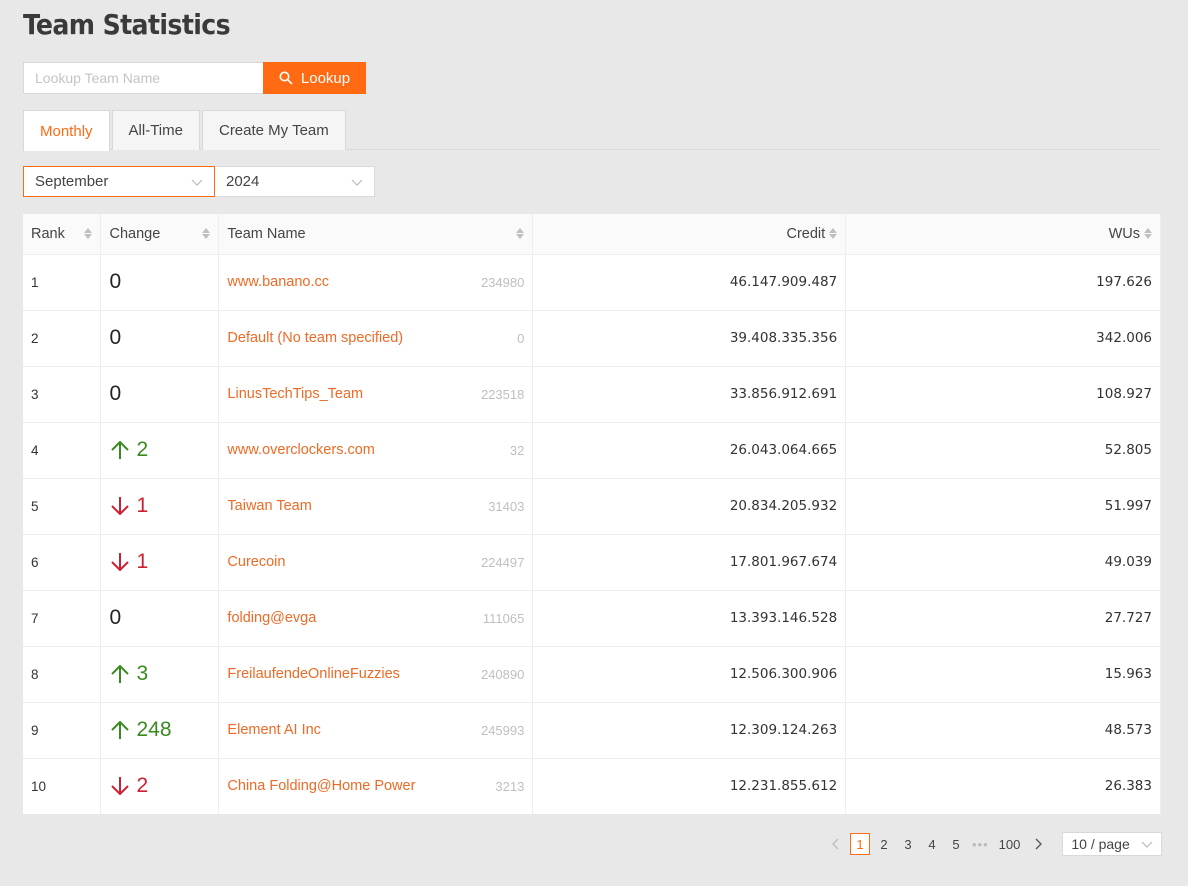 The width and height of the screenshot is (1188, 886). I want to click on team-link: Curecoin, so click(256, 562).